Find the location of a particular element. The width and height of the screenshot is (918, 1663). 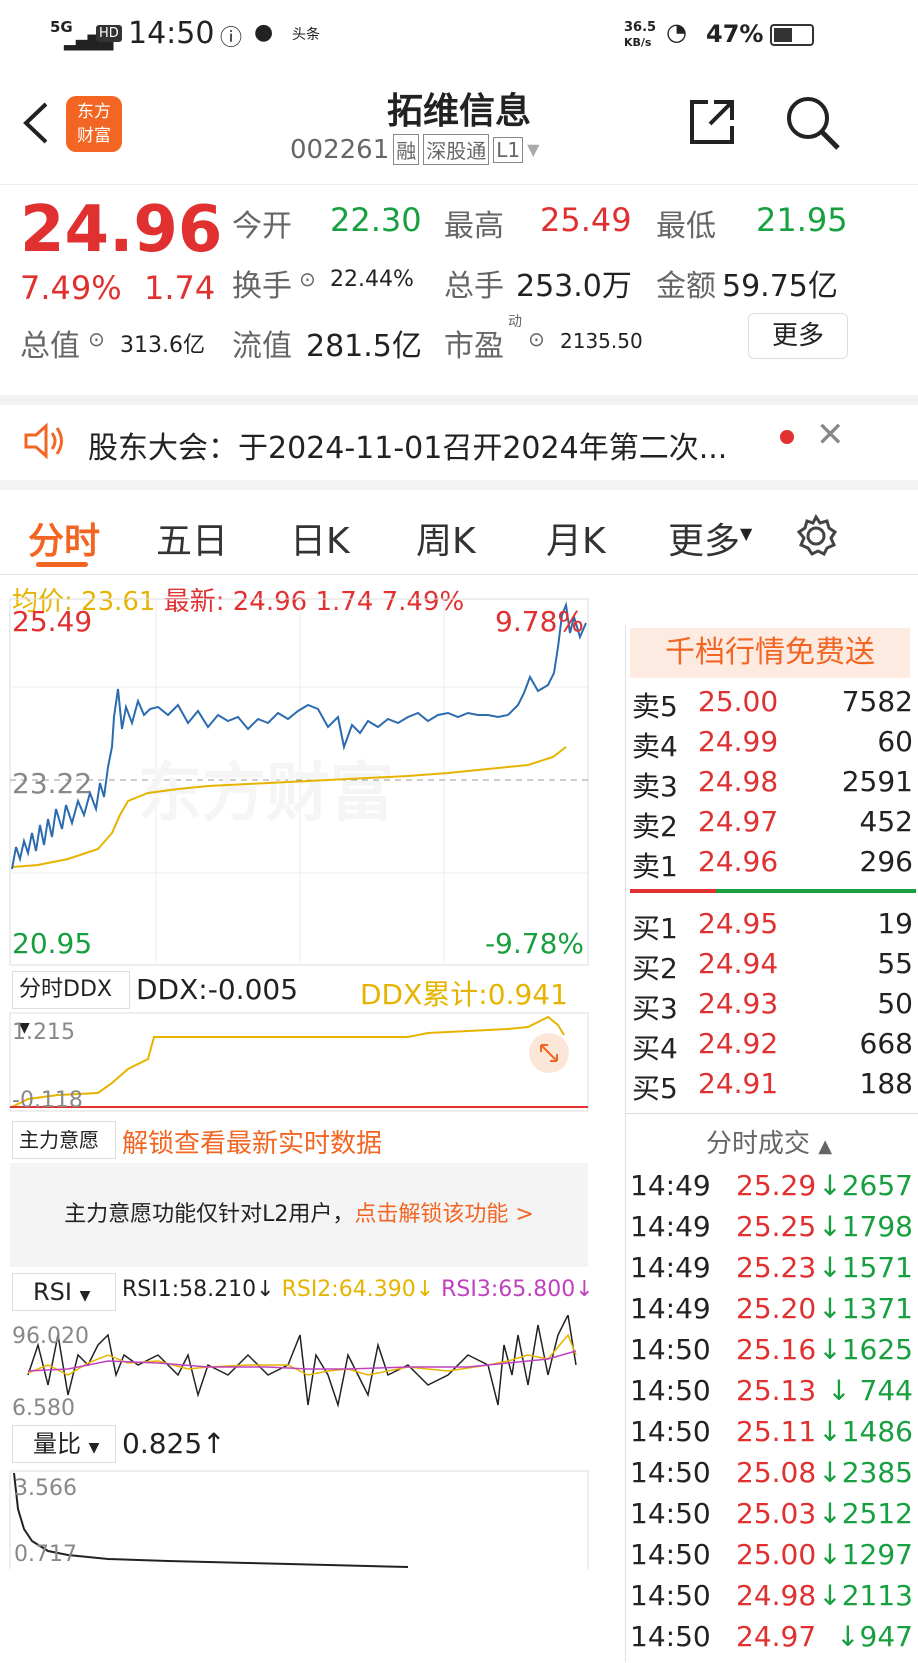

tick-row: 14:50 25.03 ↓2512 is located at coordinates (772, 1518).